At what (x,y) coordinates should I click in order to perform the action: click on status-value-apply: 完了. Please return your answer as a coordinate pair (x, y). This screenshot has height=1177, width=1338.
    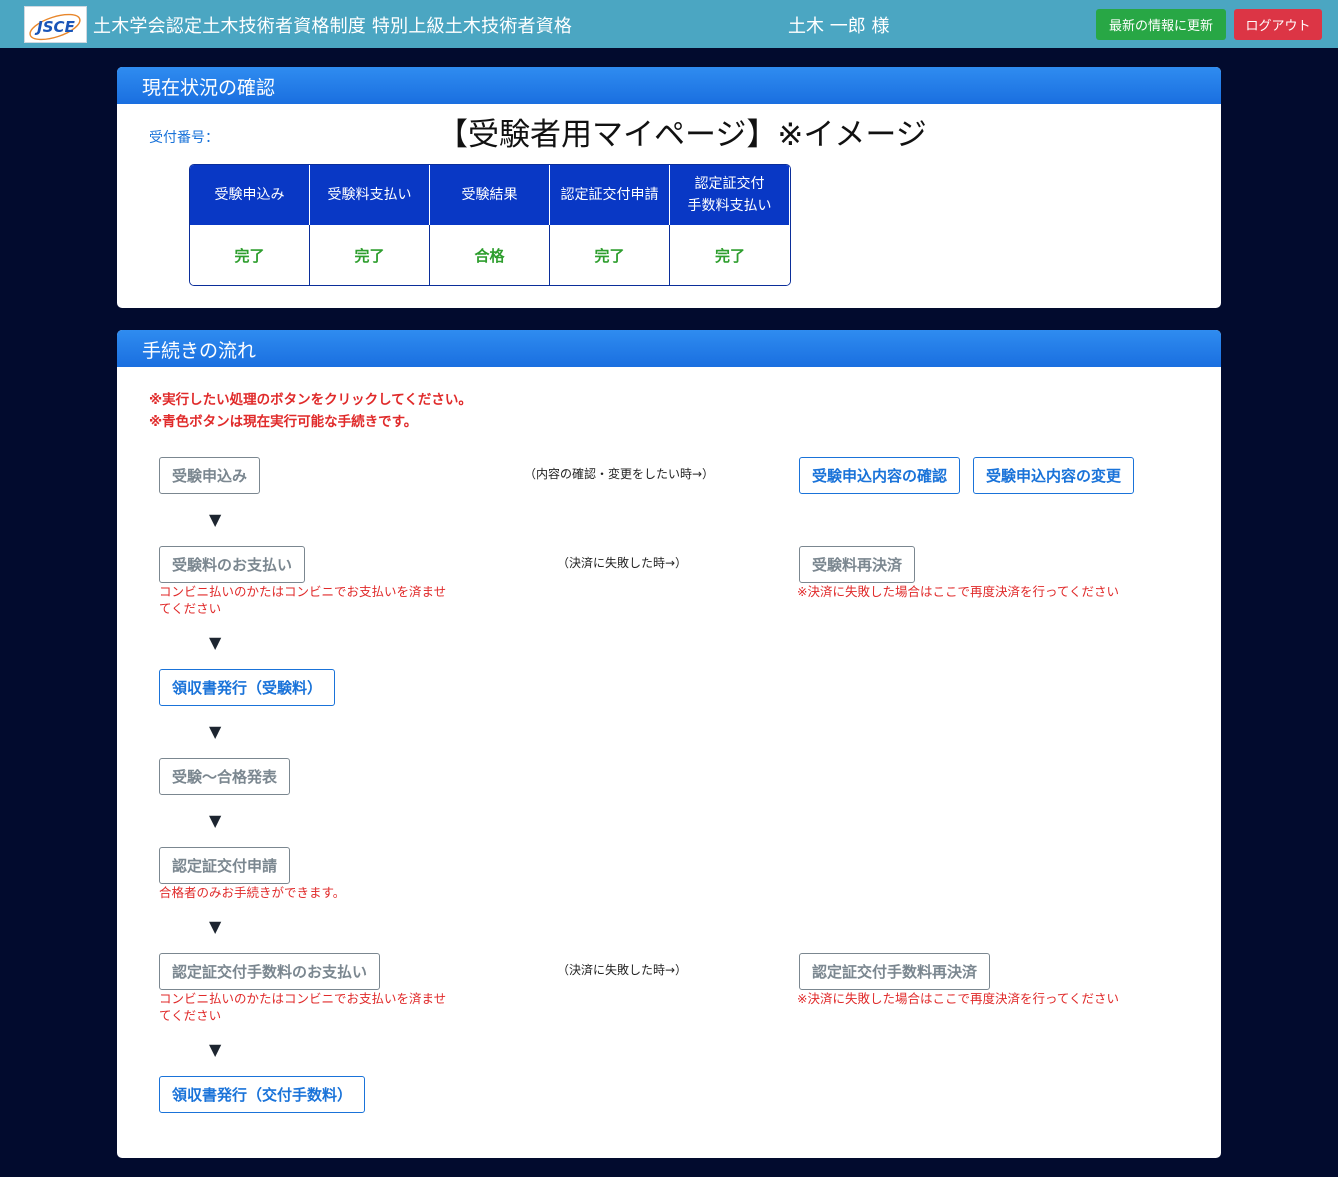
    Looking at the image, I should click on (250, 255).